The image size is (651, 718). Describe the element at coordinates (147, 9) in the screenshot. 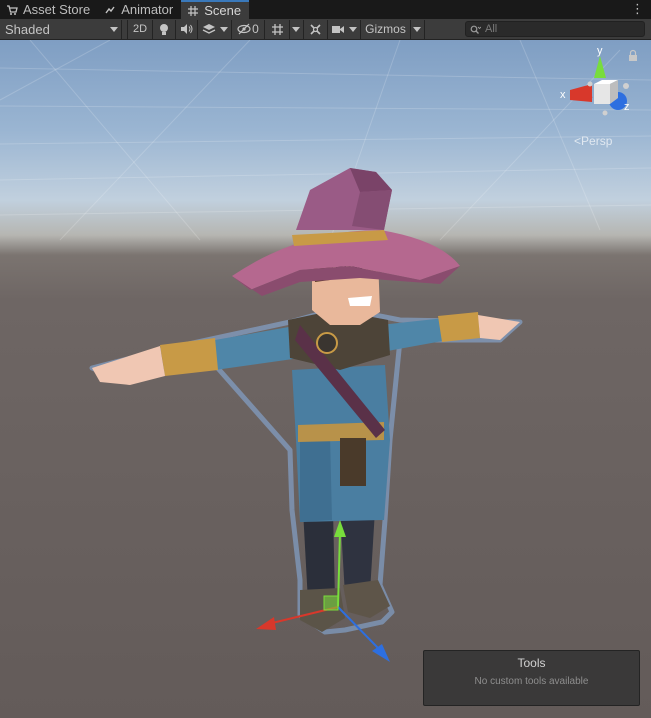

I see `tab-animator-label: Animator` at that location.